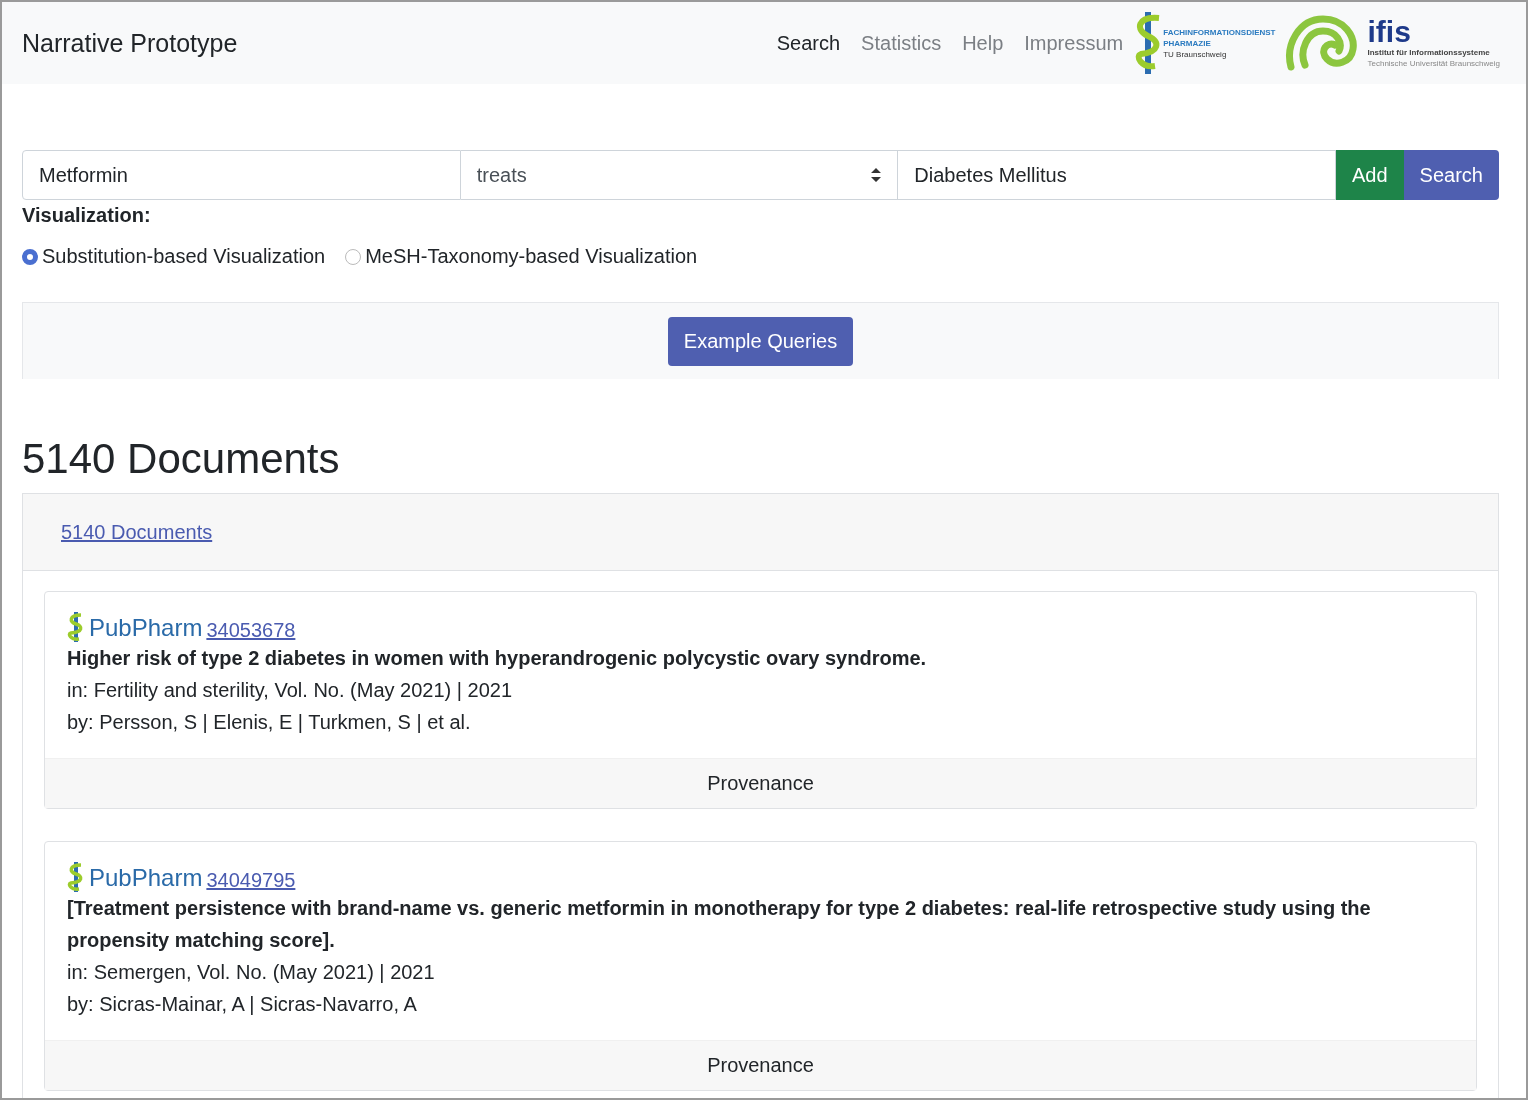 This screenshot has height=1100, width=1528. Describe the element at coordinates (87, 215) in the screenshot. I see `visualization-label: Visualization:` at that location.